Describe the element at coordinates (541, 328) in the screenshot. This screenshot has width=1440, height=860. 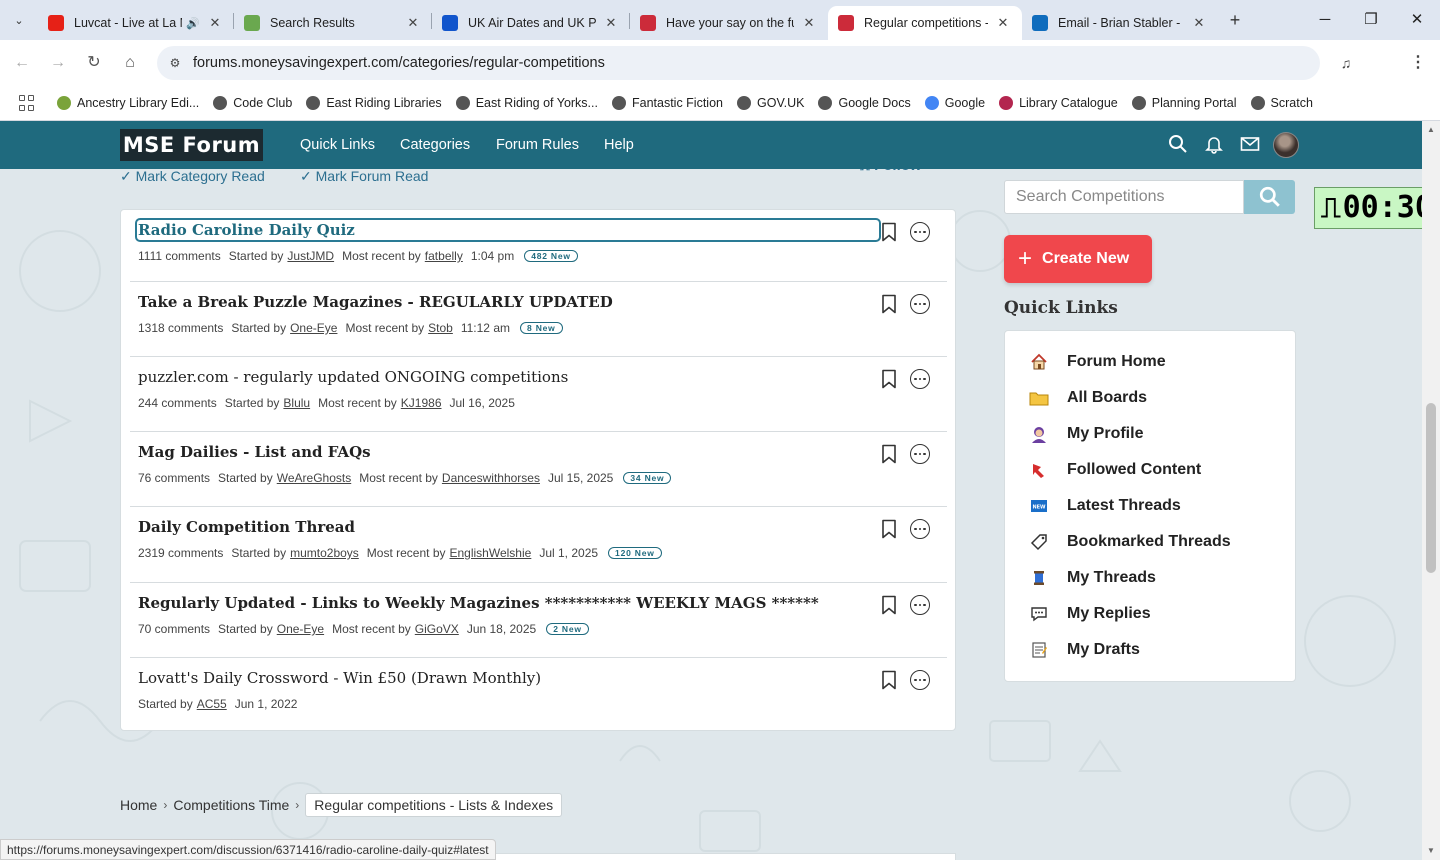
I see `new-count-badge: 8 New` at that location.